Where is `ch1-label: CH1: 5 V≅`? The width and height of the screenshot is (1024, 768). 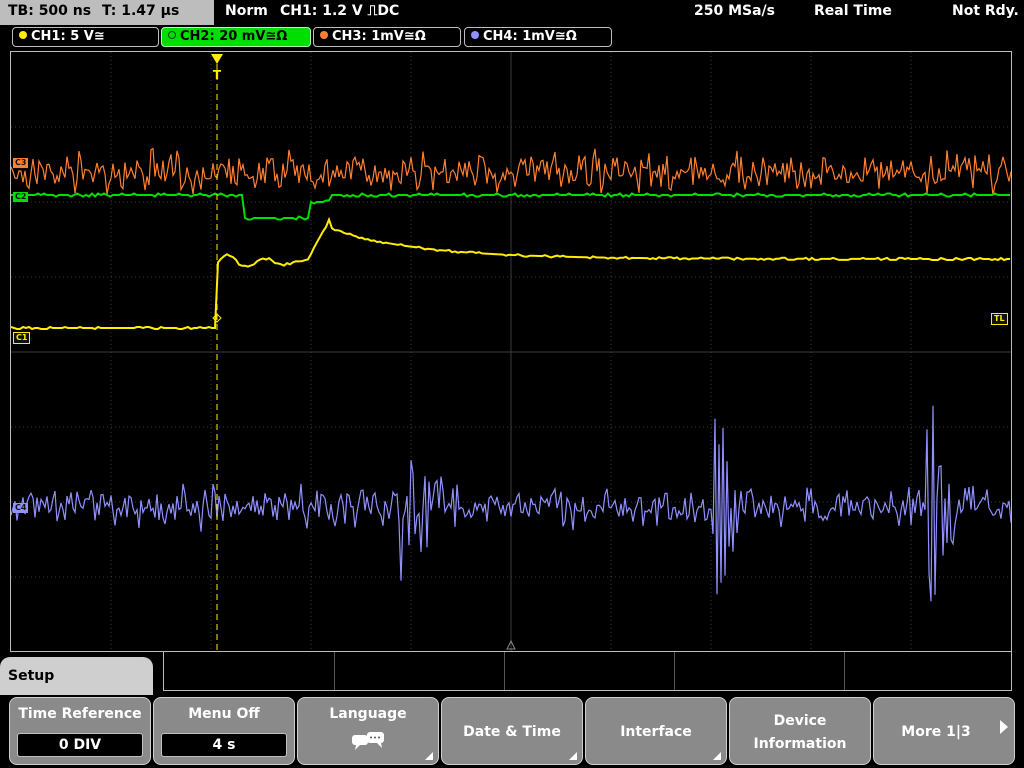 ch1-label: CH1: 5 V≅ is located at coordinates (68, 36).